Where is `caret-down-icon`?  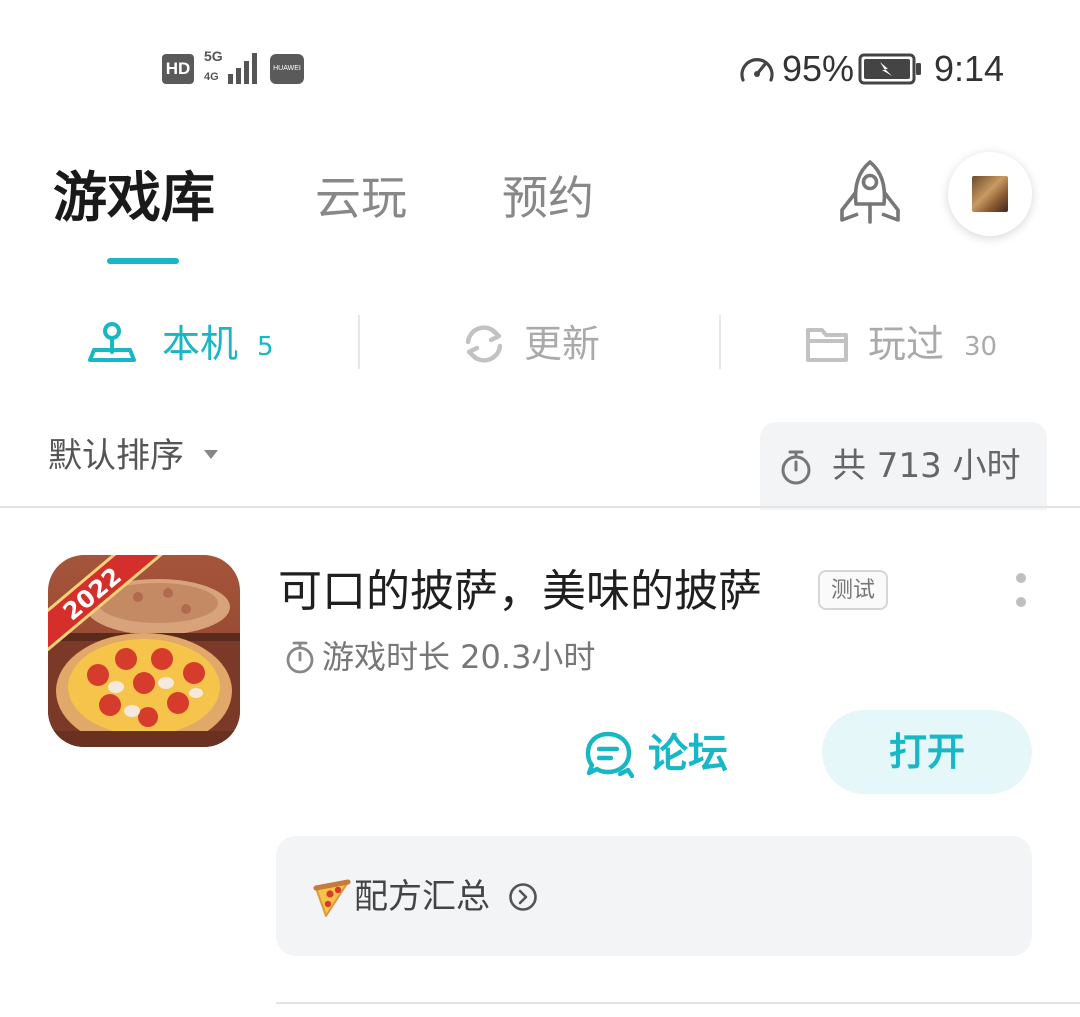 caret-down-icon is located at coordinates (211, 454).